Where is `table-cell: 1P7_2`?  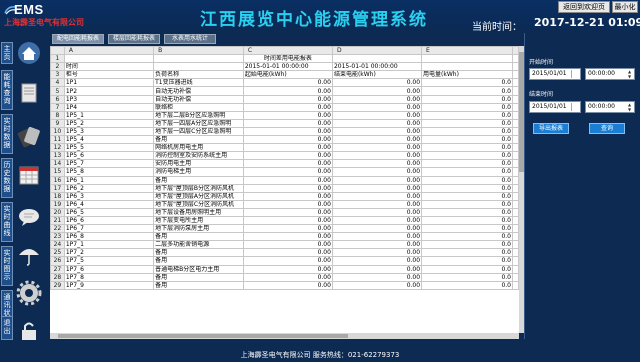
table-cell: 1P7_2 is located at coordinates (109, 253).